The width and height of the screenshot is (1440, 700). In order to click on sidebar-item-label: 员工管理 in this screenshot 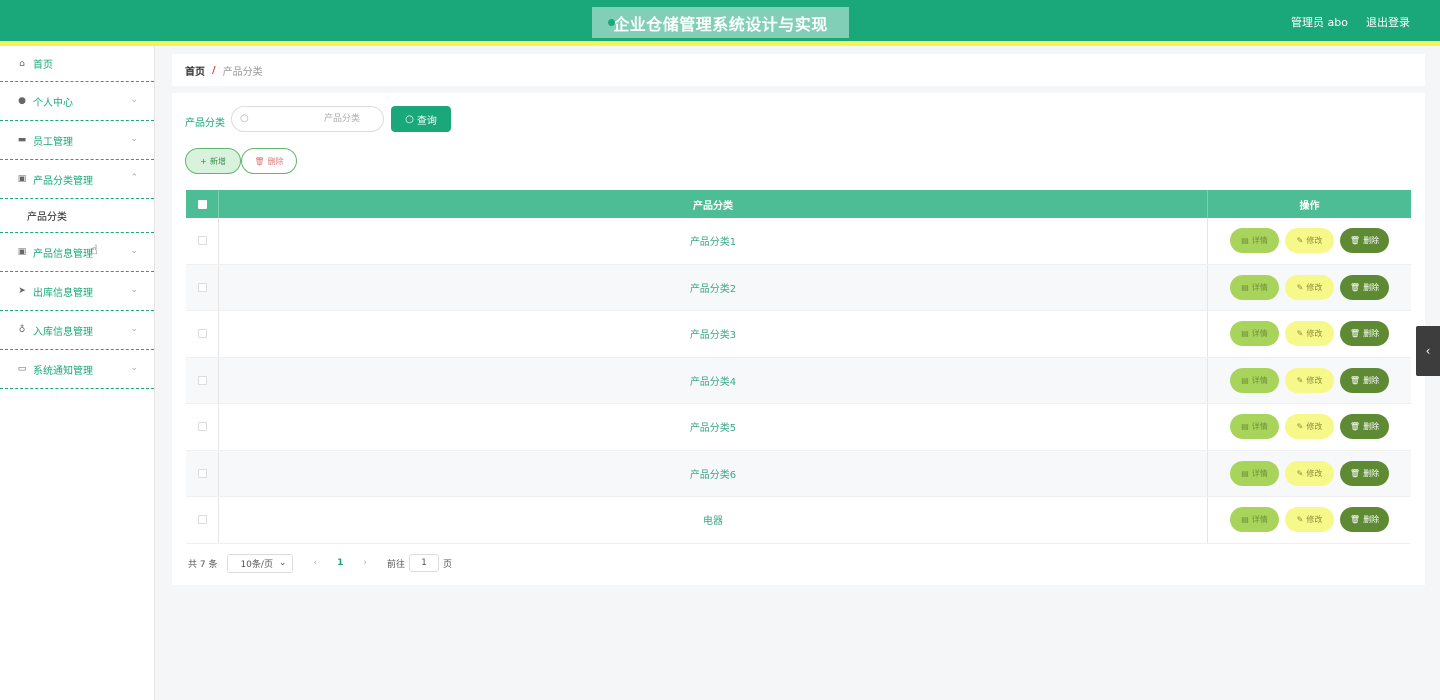, I will do `click(53, 142)`.